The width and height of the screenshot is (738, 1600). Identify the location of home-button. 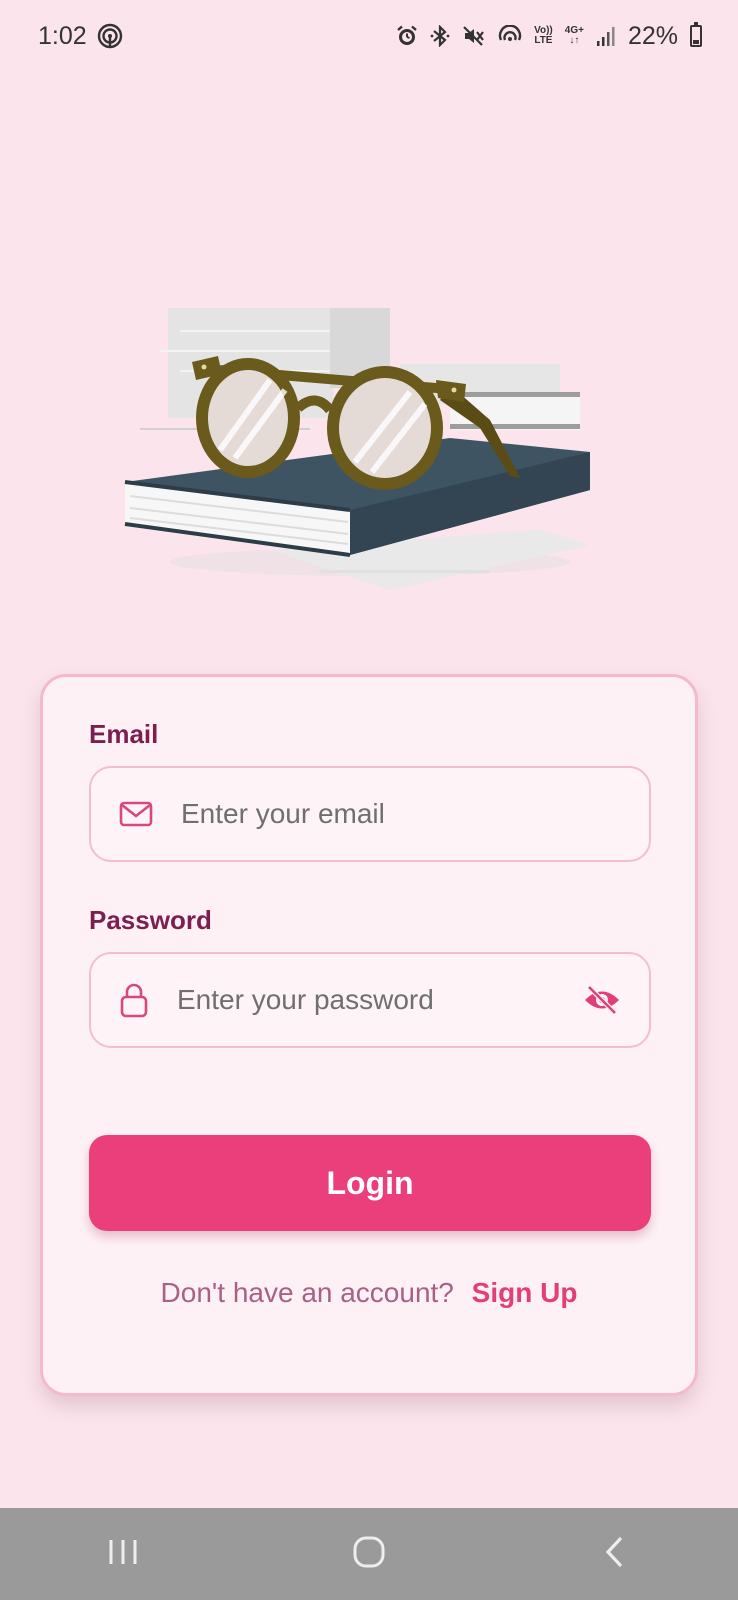
(369, 1554).